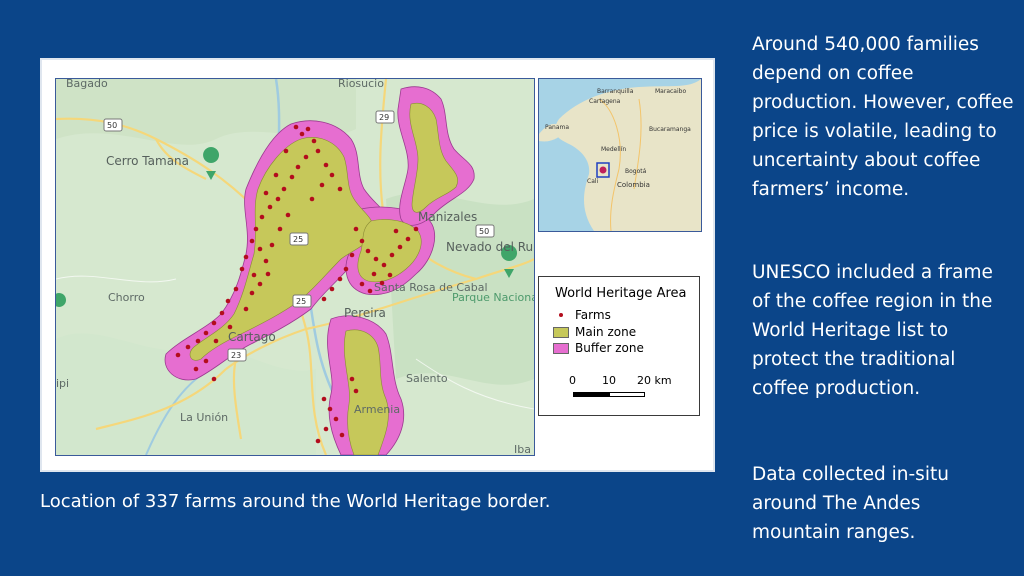  What do you see at coordinates (582, 315) in the screenshot?
I see `legend-item-farms: Farms` at bounding box center [582, 315].